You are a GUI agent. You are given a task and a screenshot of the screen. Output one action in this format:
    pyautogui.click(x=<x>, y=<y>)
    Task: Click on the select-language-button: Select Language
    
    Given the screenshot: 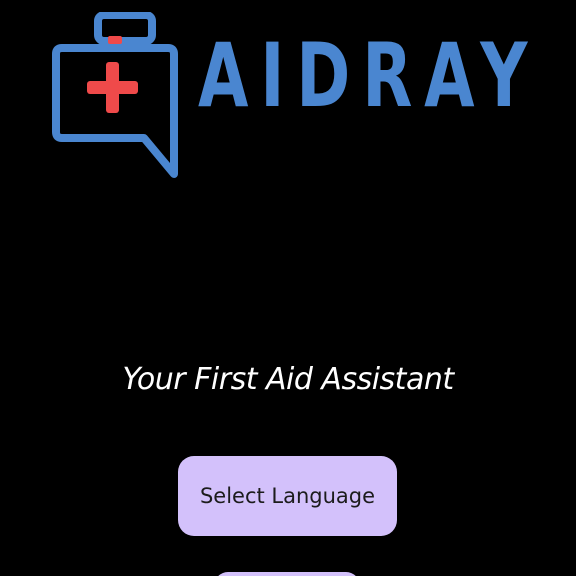 What is the action you would take?
    pyautogui.click(x=287, y=496)
    